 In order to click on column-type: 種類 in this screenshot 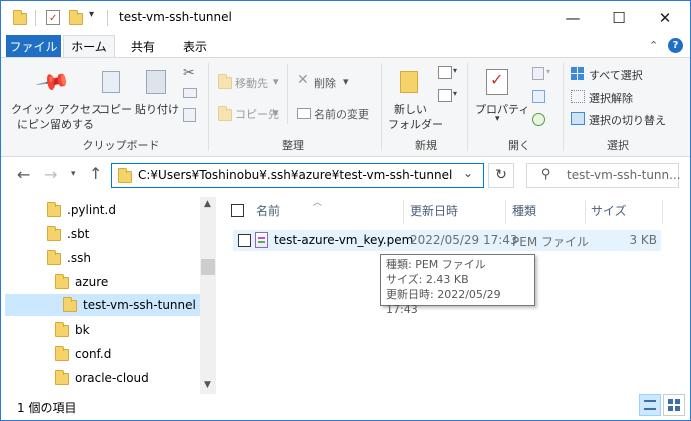, I will do `click(524, 213)`.